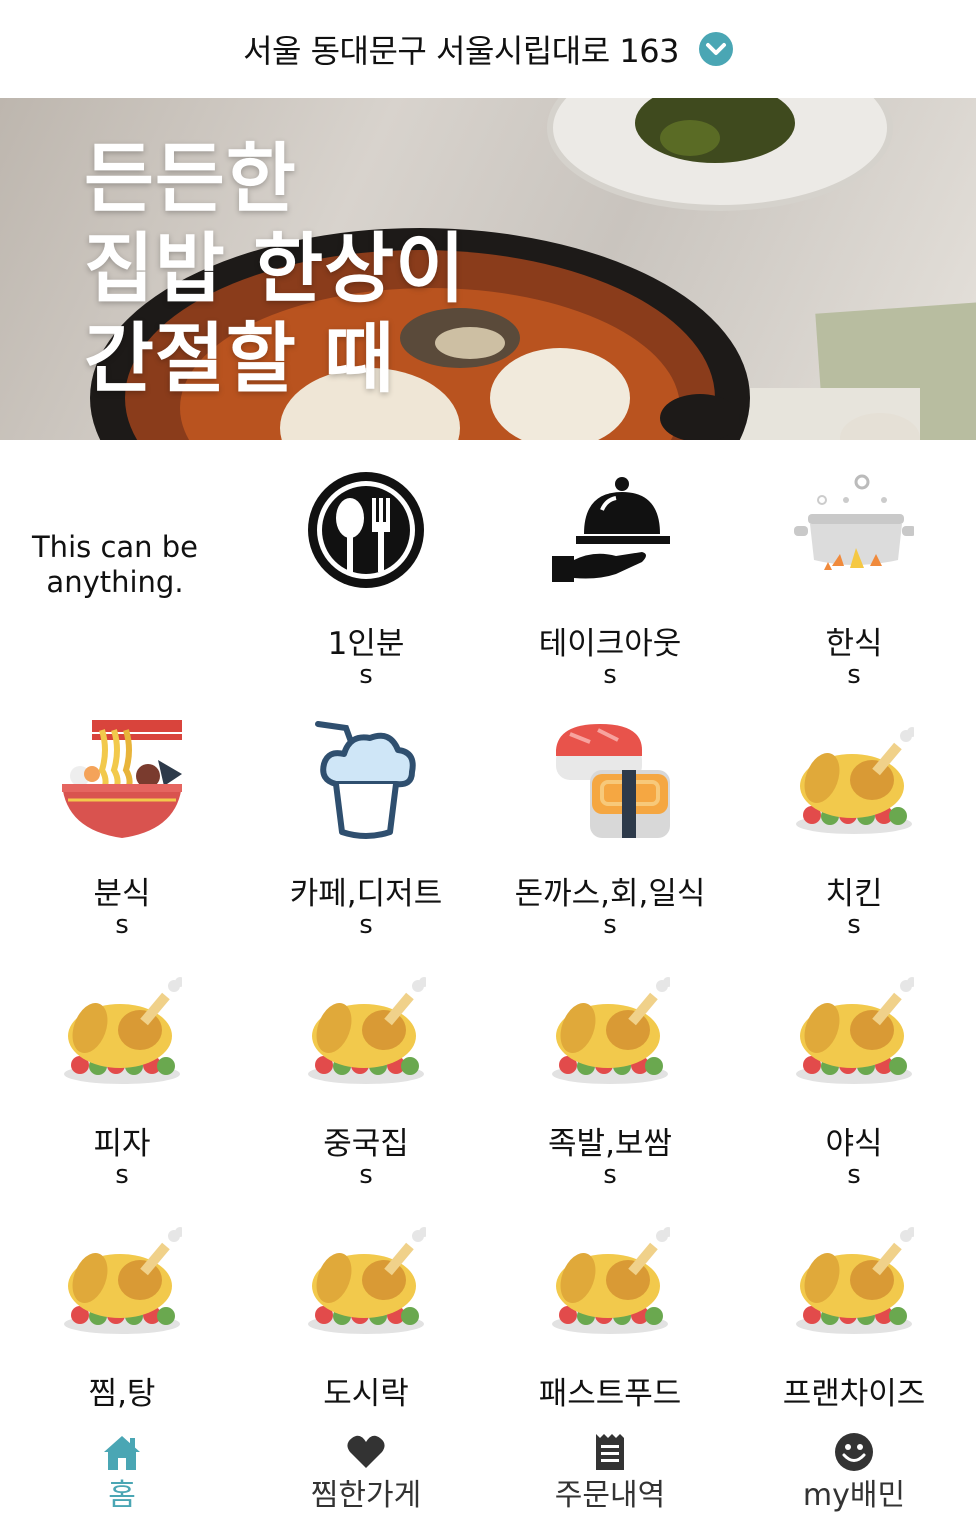  I want to click on category-chinese: 중국집 s, so click(366, 1065).